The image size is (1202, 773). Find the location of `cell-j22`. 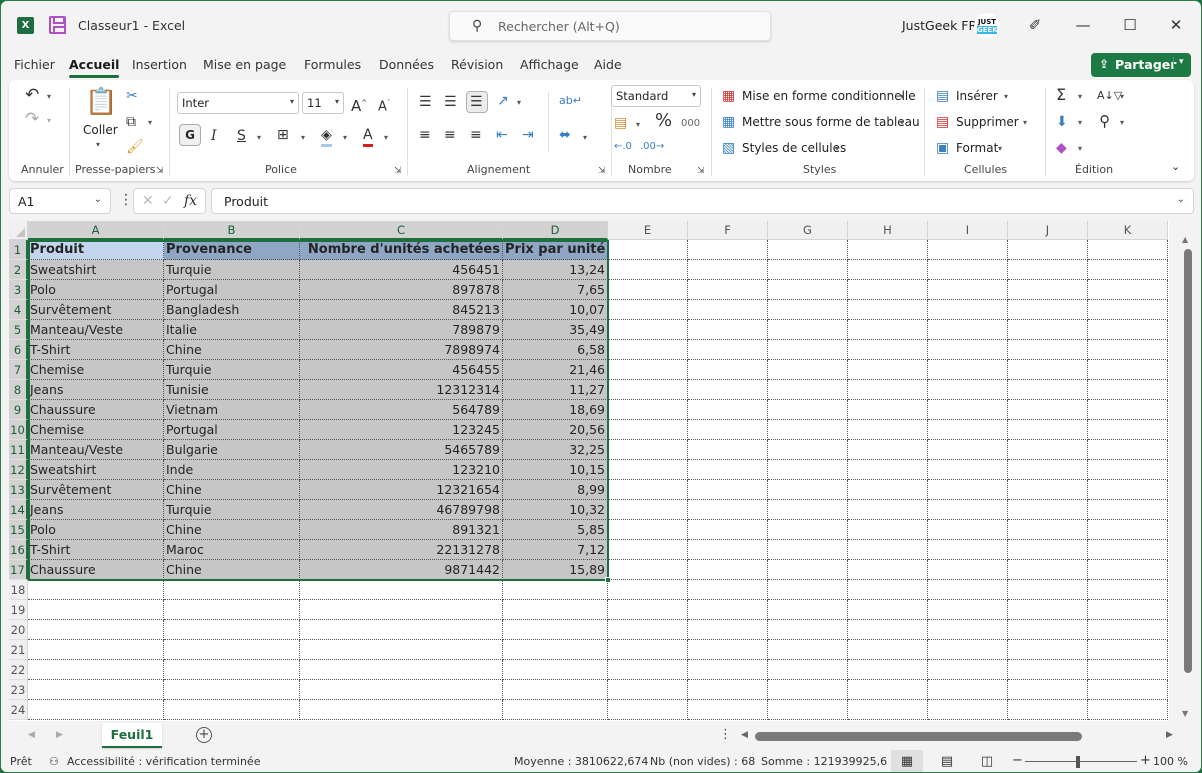

cell-j22 is located at coordinates (1048, 670).